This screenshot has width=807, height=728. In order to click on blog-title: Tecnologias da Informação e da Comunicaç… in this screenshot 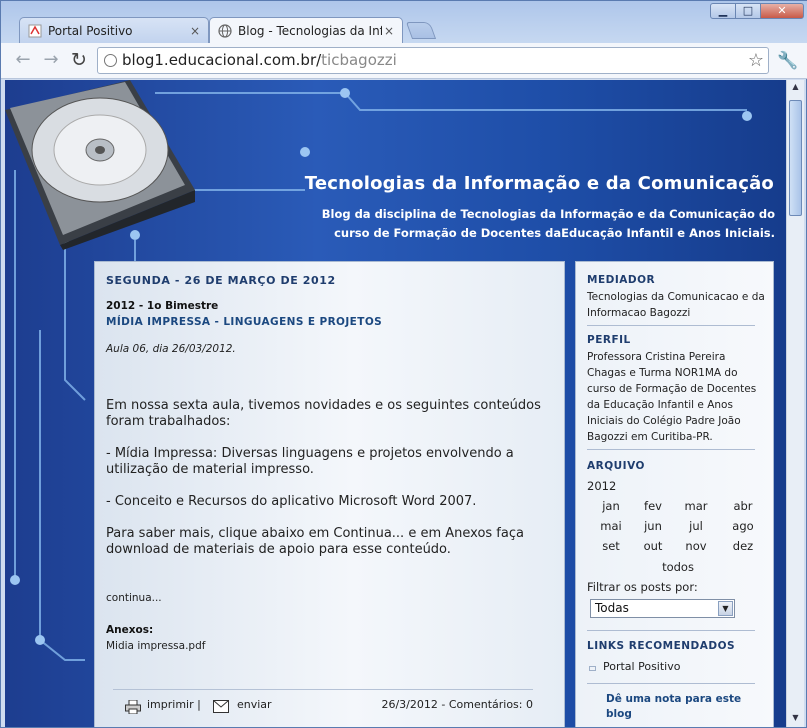, I will do `click(539, 183)`.